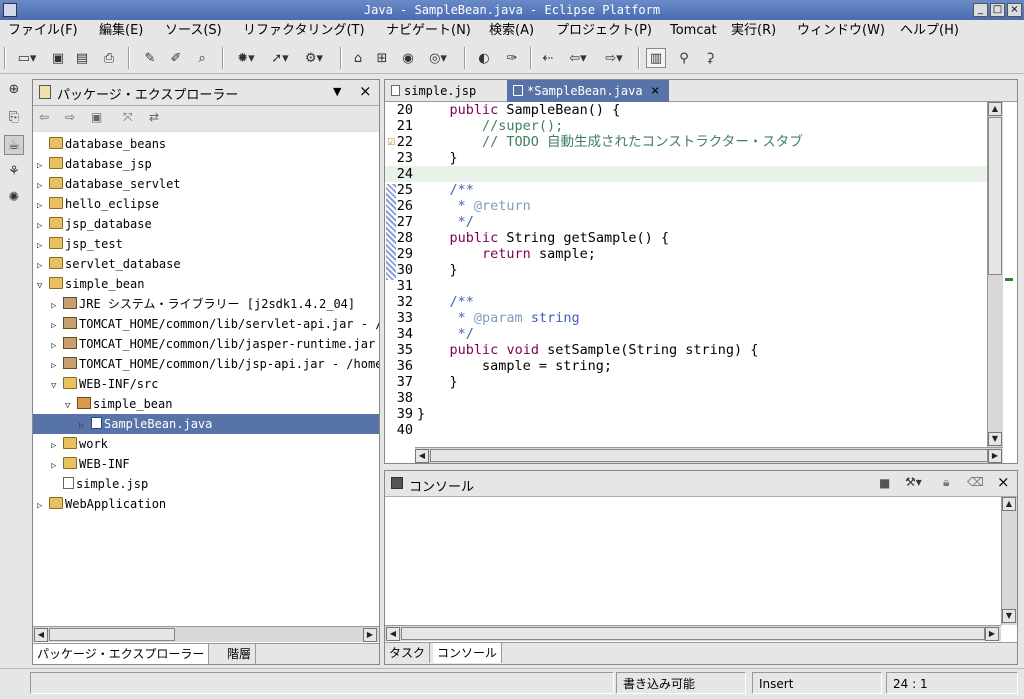 This screenshot has height=699, width=1024. Describe the element at coordinates (176, 58) in the screenshot. I see `open-type-hierarchy-icon: ✐` at that location.